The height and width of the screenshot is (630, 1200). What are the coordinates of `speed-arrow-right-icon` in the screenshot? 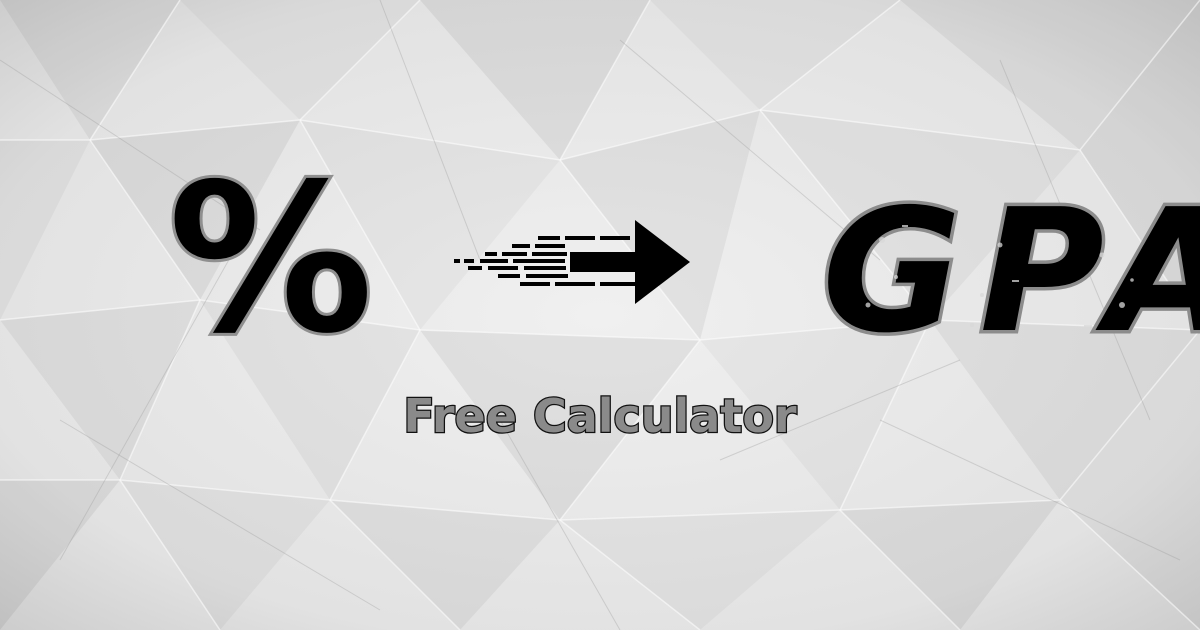 It's located at (572, 262).